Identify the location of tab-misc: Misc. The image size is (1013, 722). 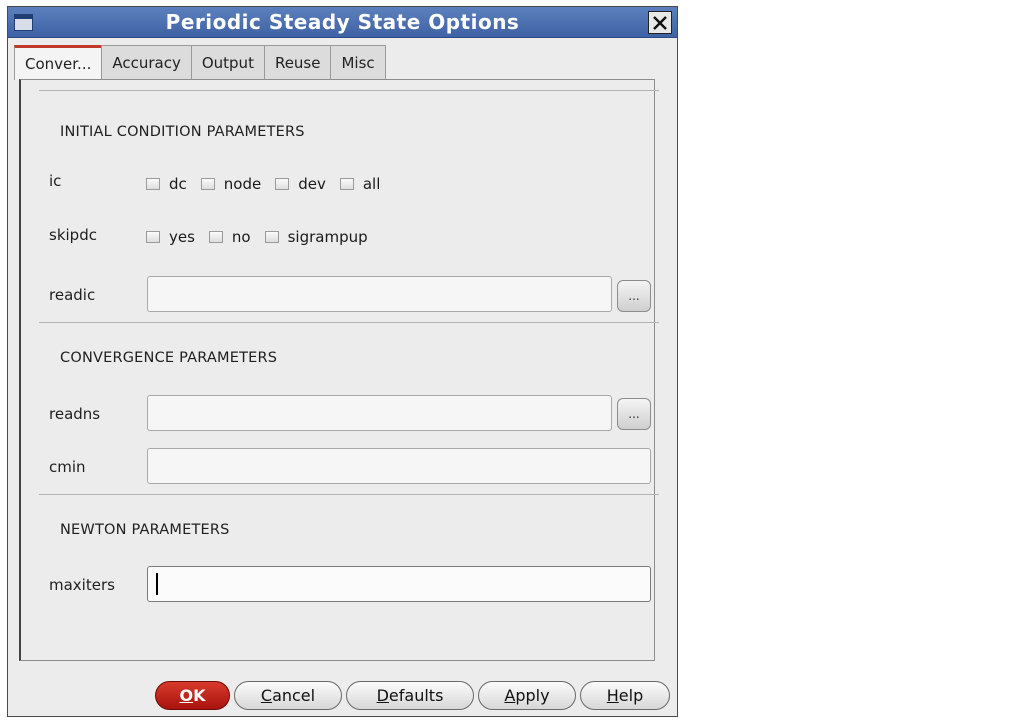
(358, 62).